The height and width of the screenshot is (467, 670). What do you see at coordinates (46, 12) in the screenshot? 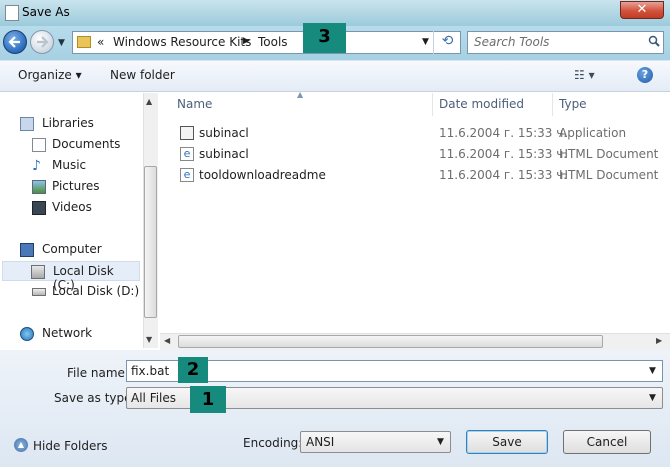
I see `window-title: Save As` at bounding box center [46, 12].